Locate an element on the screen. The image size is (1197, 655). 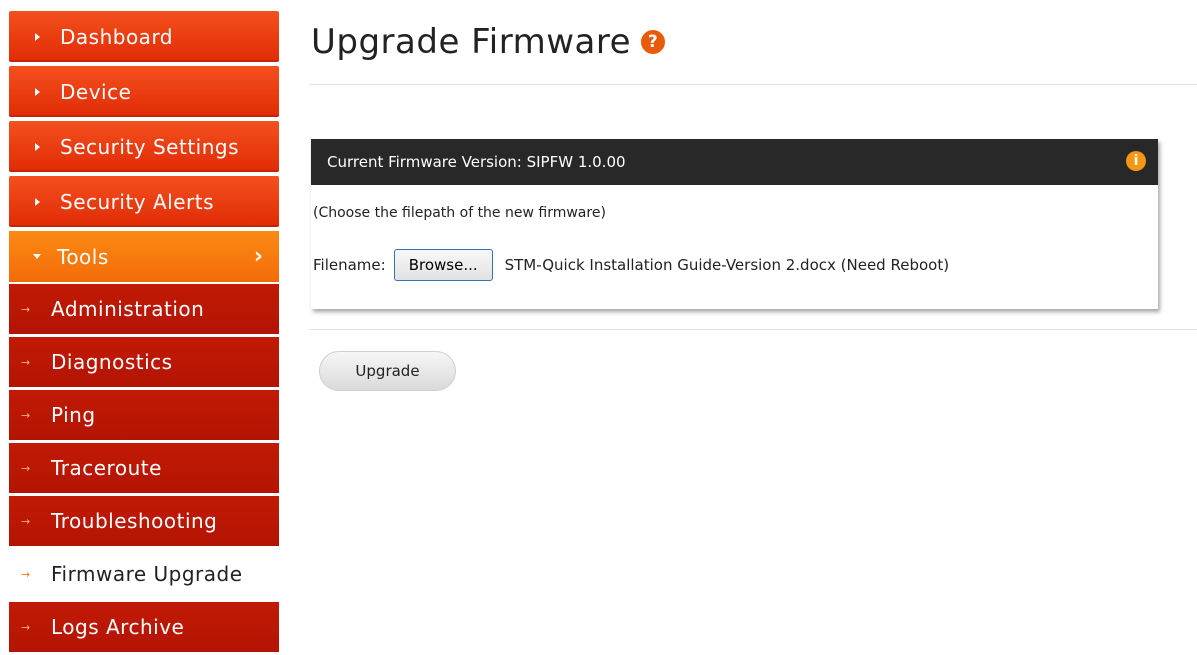
filename-label: Filename: is located at coordinates (349, 265).